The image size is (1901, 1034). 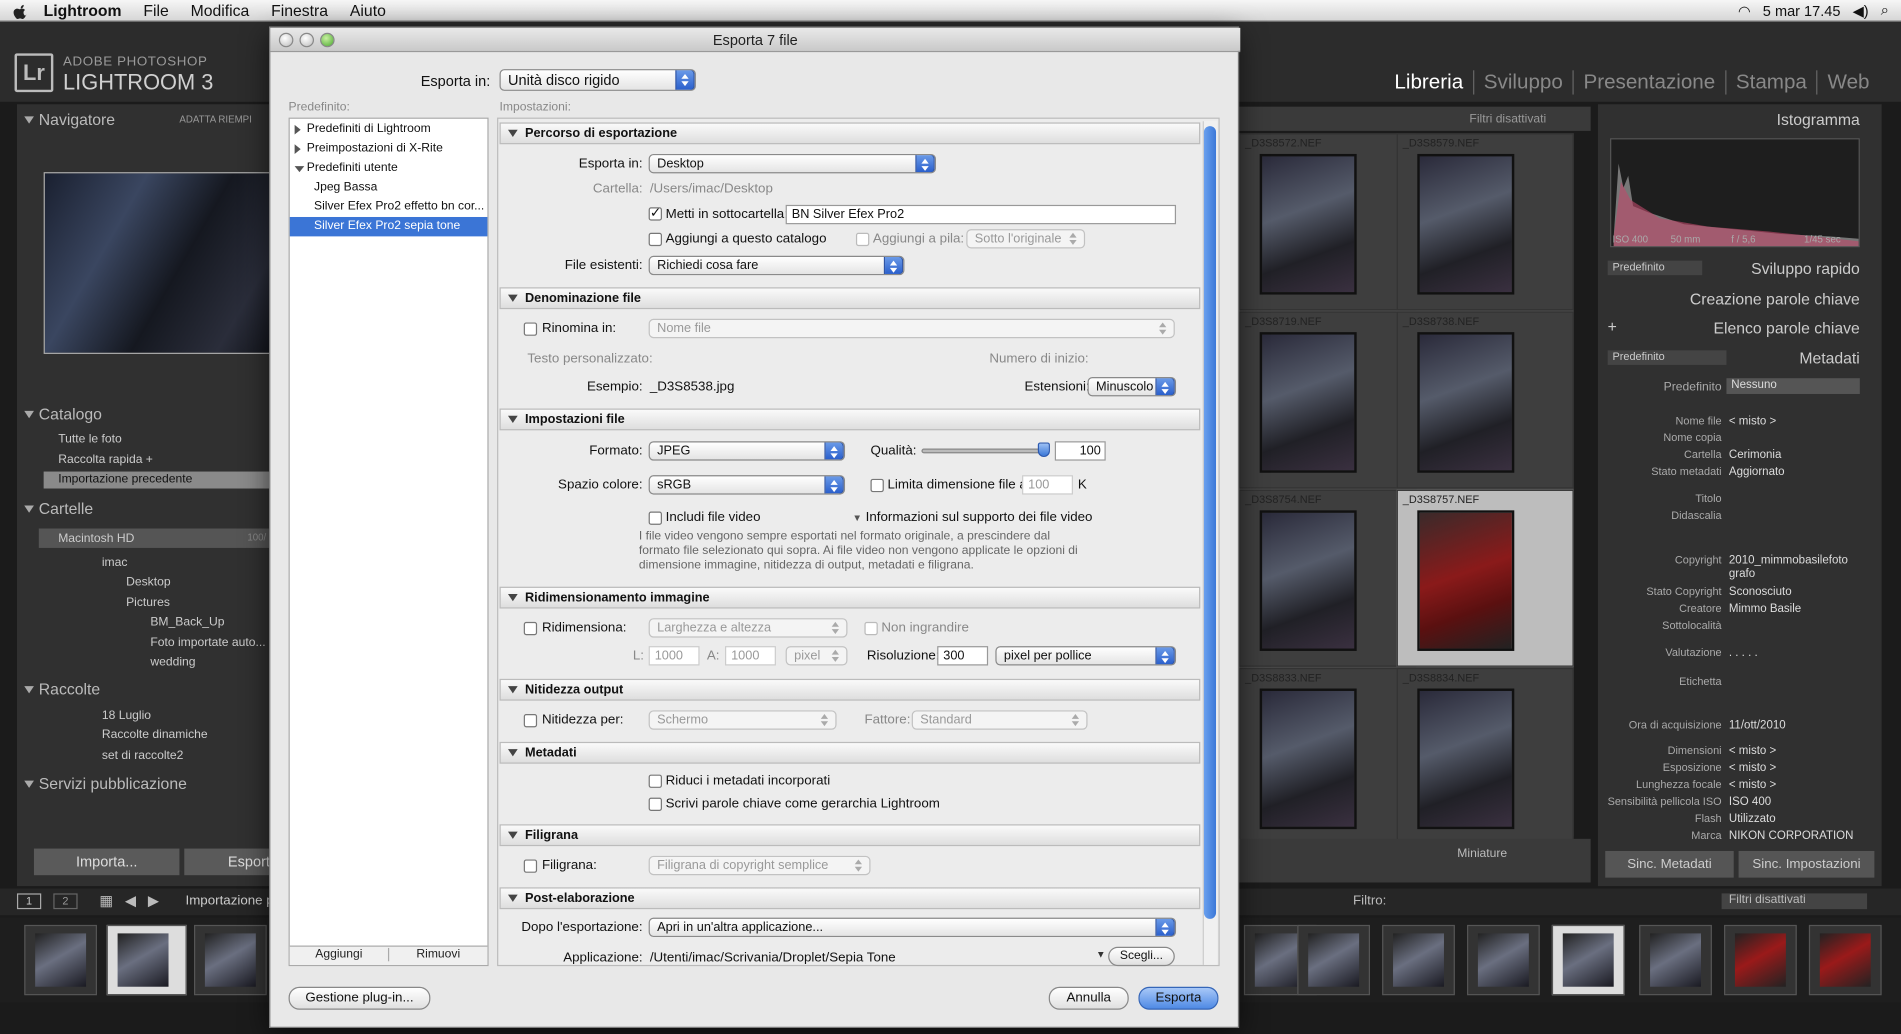 I want to click on resize-checkbox, so click(x=530, y=628).